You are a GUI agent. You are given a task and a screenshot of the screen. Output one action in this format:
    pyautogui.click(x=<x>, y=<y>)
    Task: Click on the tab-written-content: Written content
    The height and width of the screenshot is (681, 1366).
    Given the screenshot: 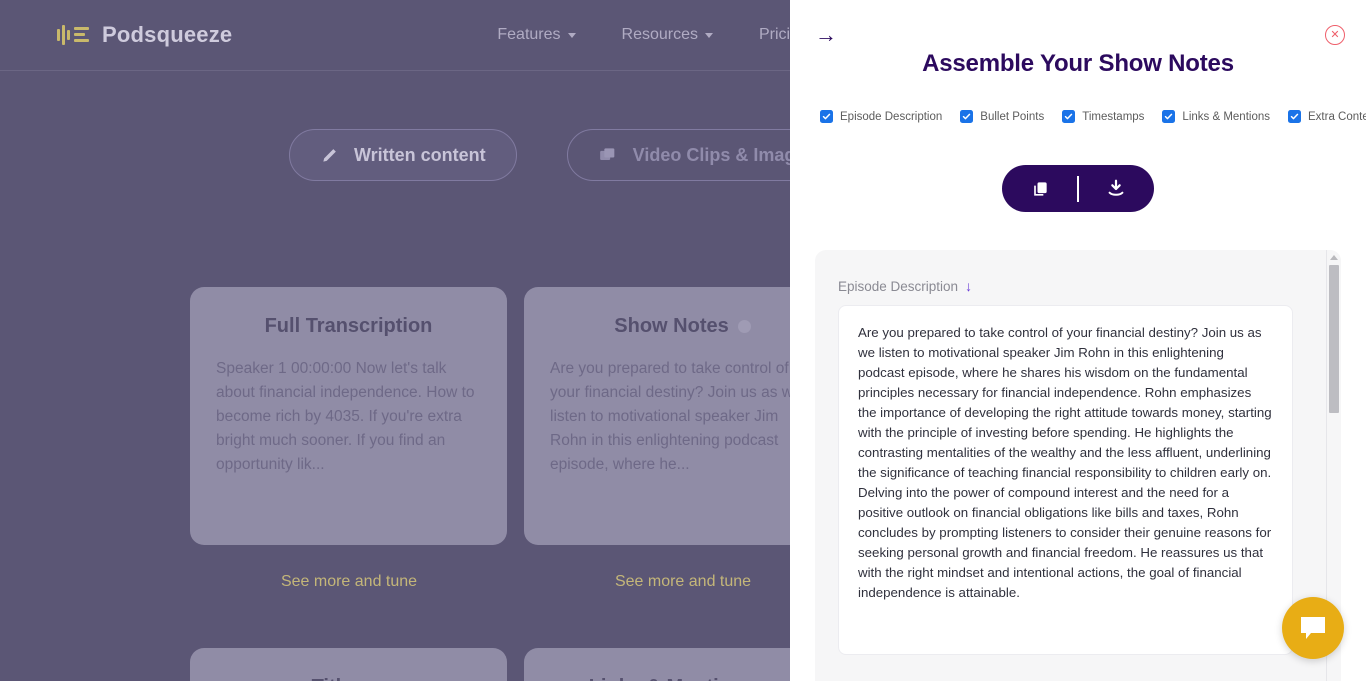 What is the action you would take?
    pyautogui.click(x=403, y=155)
    